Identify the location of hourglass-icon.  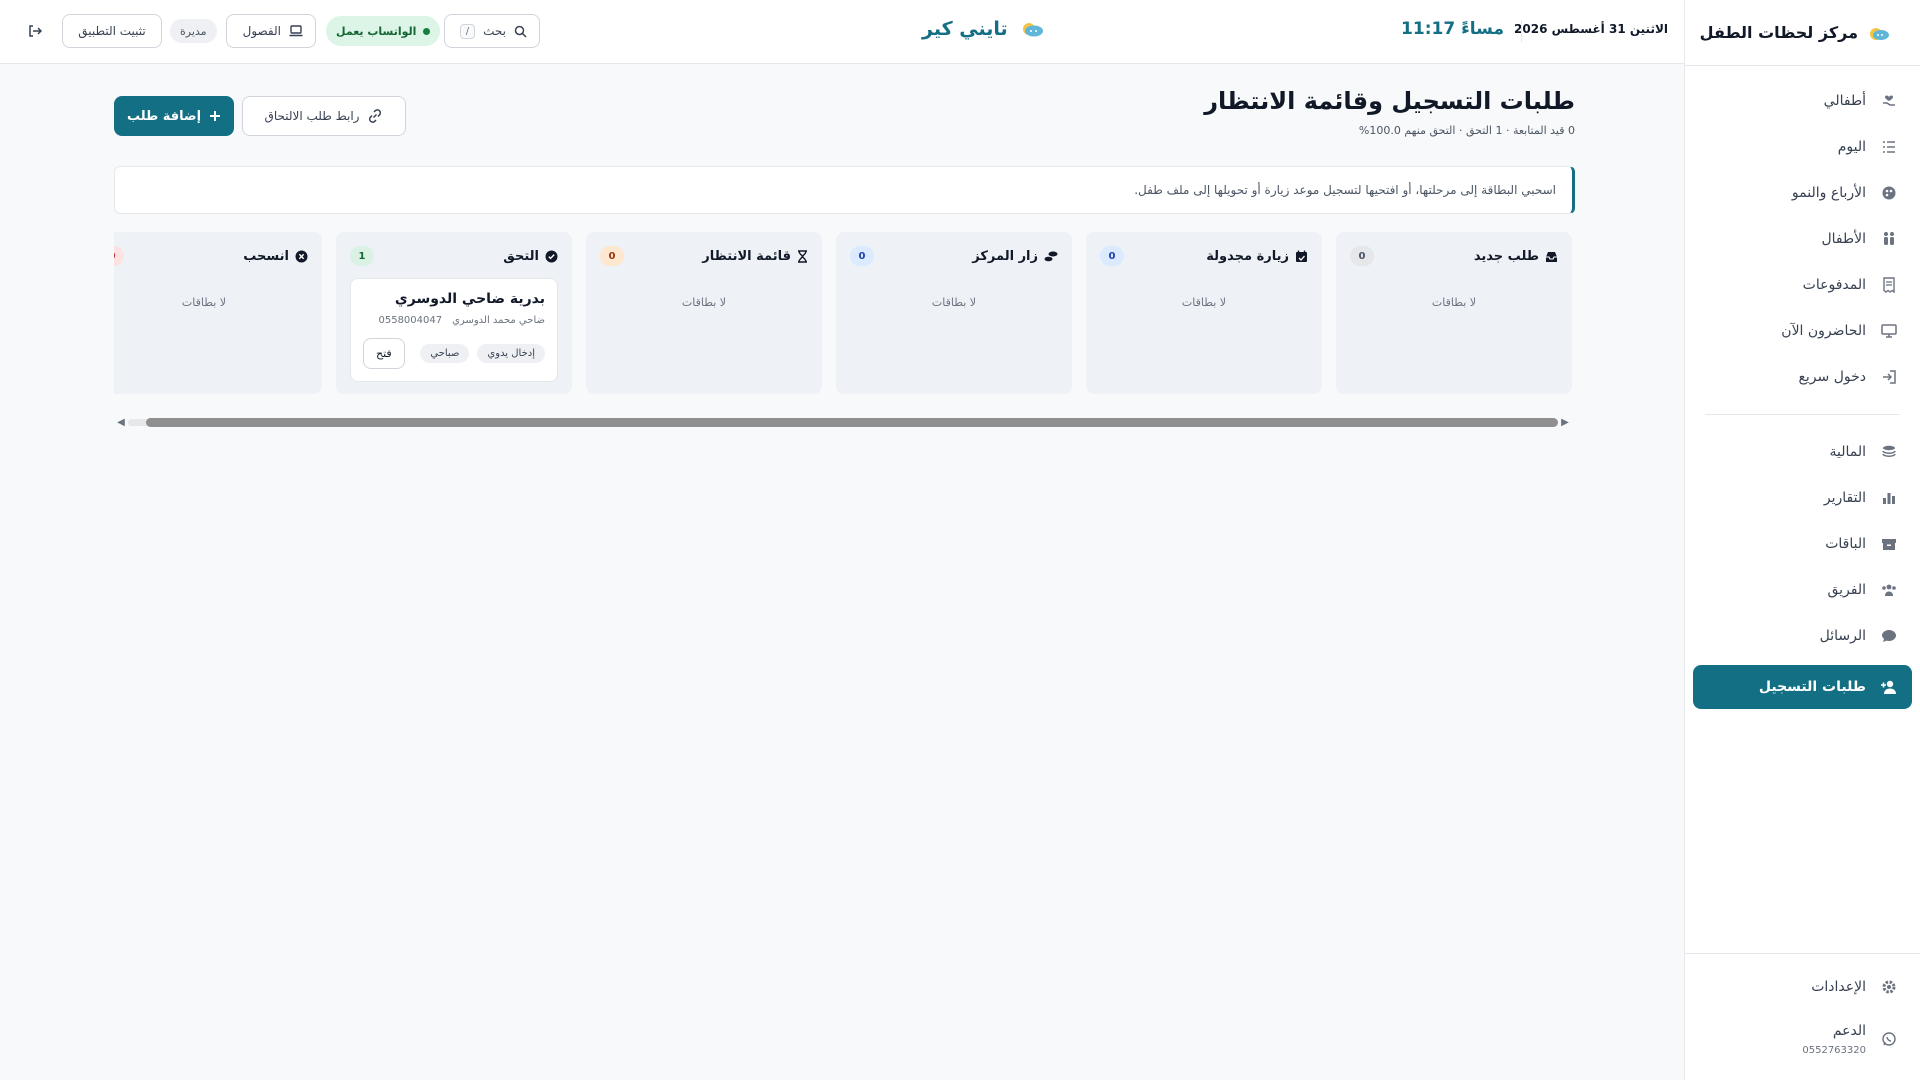
(802, 256).